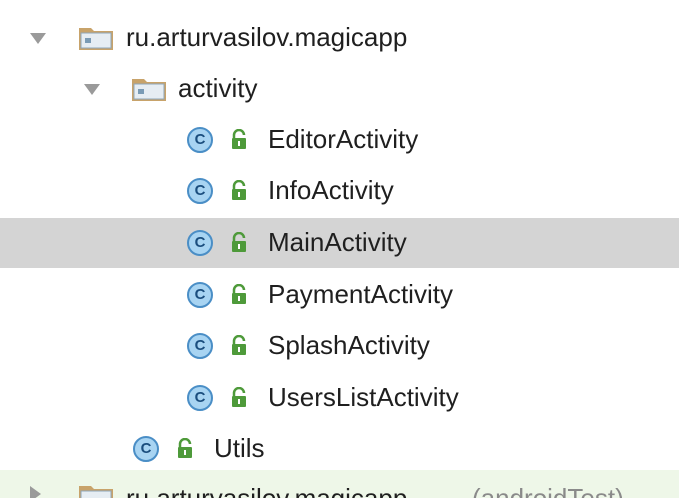  I want to click on tree-node-info-activity: C InfoActivity, so click(339, 191).